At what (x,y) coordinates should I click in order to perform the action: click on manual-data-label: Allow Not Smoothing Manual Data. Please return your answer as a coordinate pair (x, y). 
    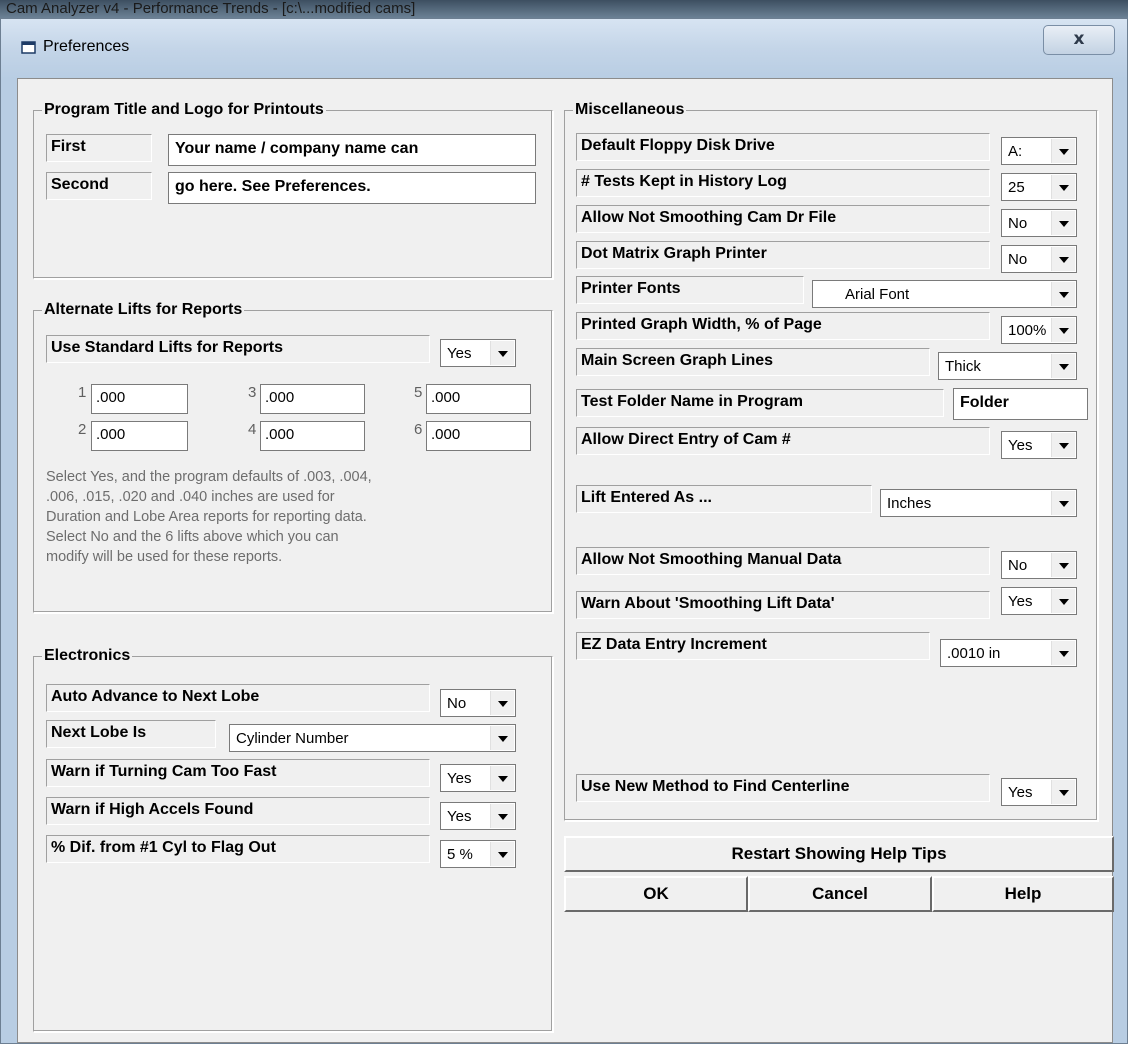
    Looking at the image, I should click on (783, 561).